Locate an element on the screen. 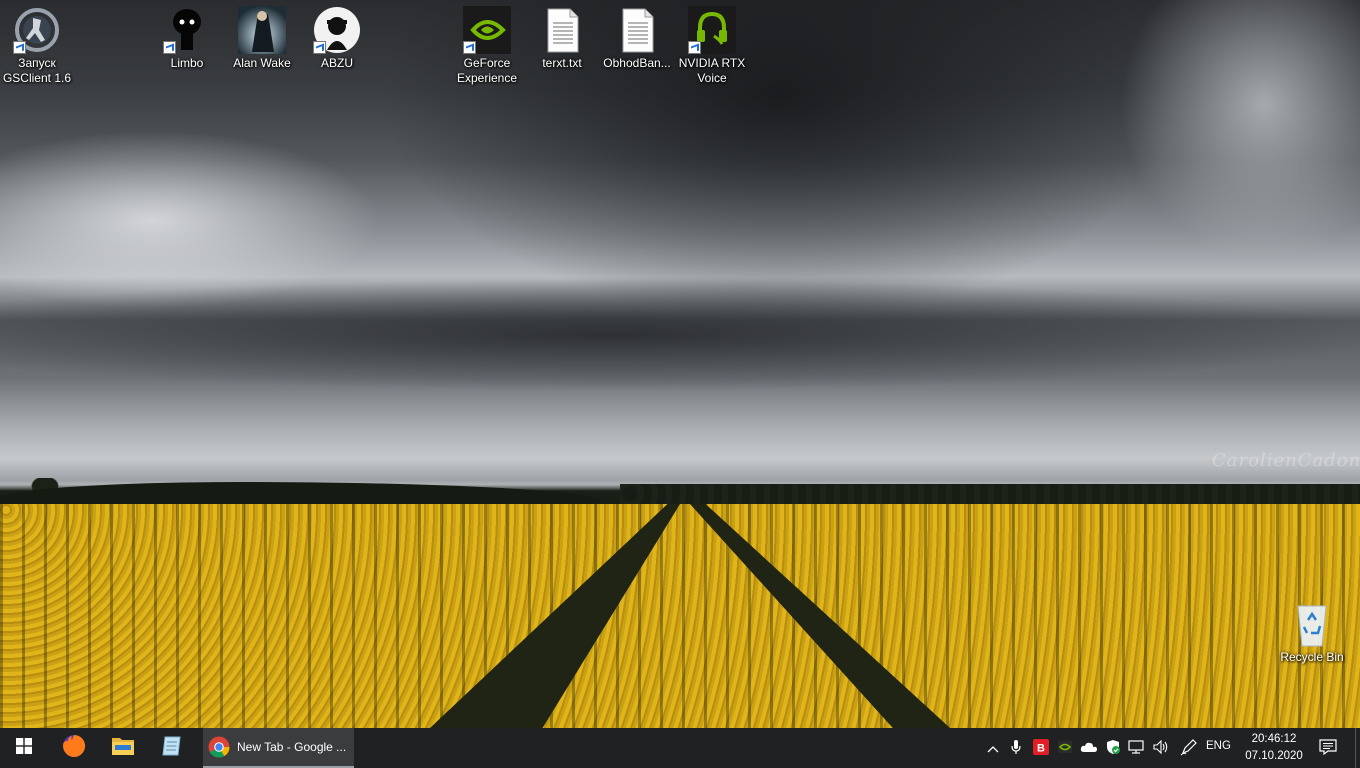  desktop-icon-label: Запуск GSClient 1.6 is located at coordinates (37, 70).